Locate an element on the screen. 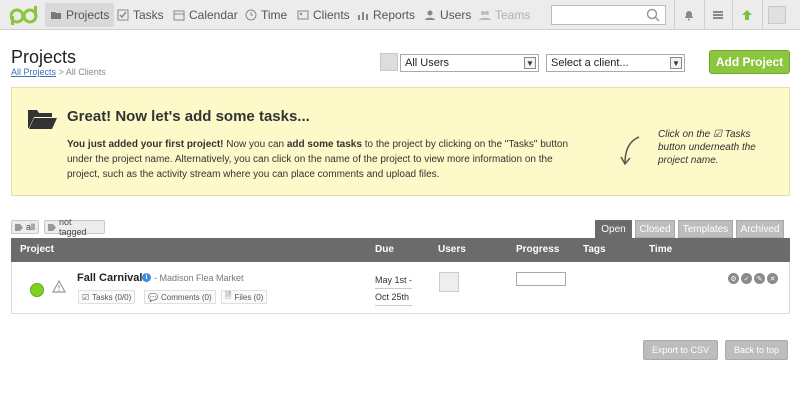  checkbox-icon is located at coordinates (123, 15).